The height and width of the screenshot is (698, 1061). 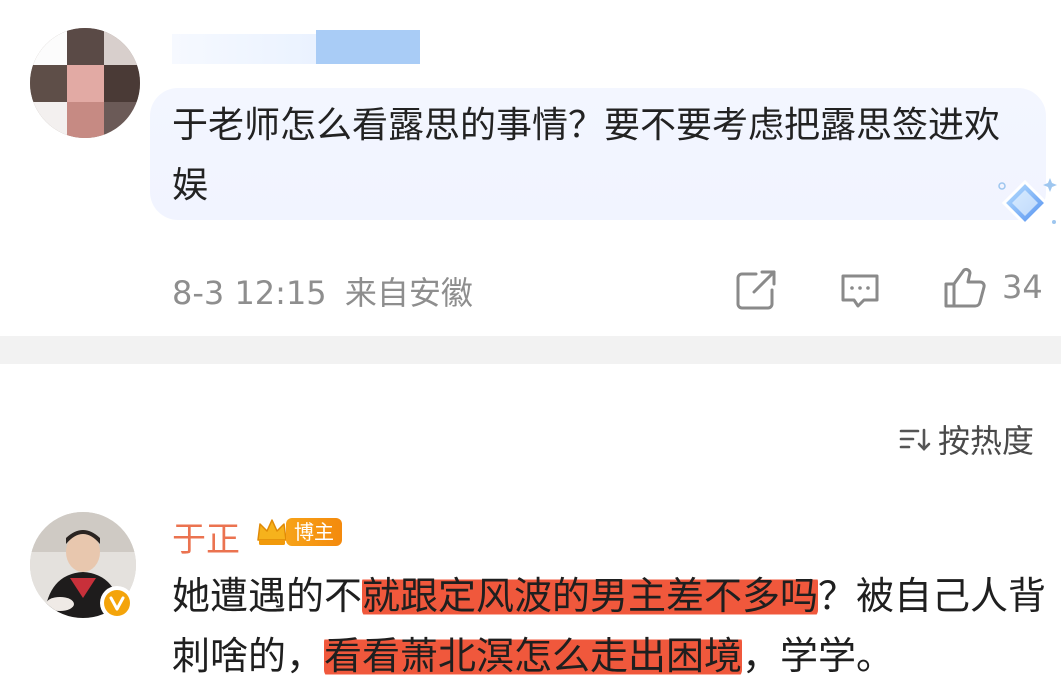 What do you see at coordinates (249, 293) in the screenshot?
I see `timestamp: 8-3 12:15` at bounding box center [249, 293].